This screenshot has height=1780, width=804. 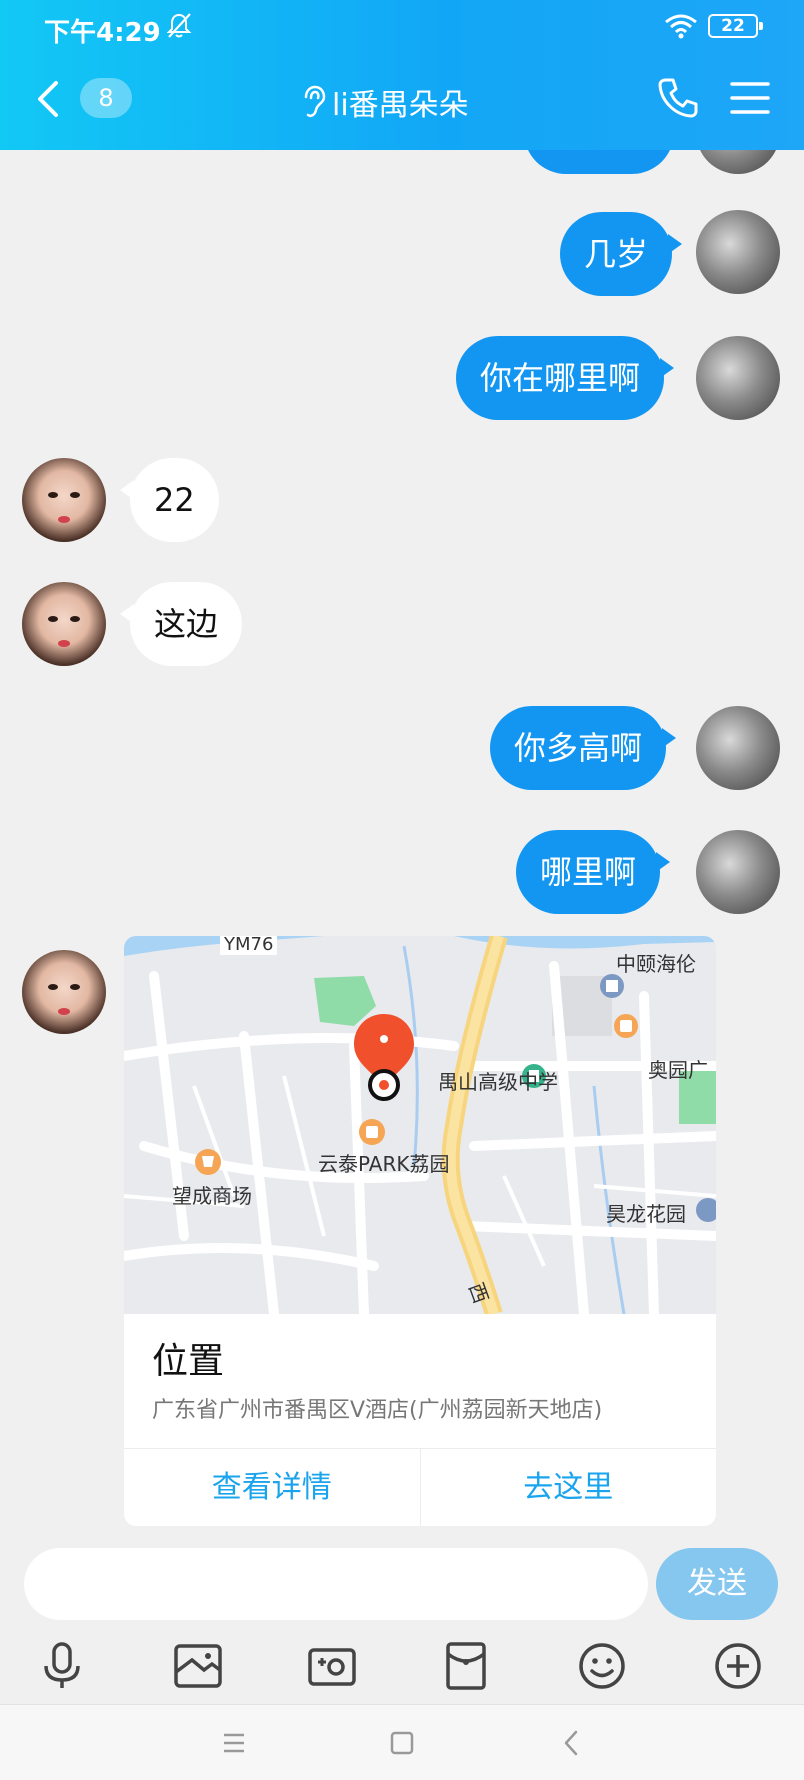 What do you see at coordinates (174, 500) in the screenshot?
I see `message-text: 22` at bounding box center [174, 500].